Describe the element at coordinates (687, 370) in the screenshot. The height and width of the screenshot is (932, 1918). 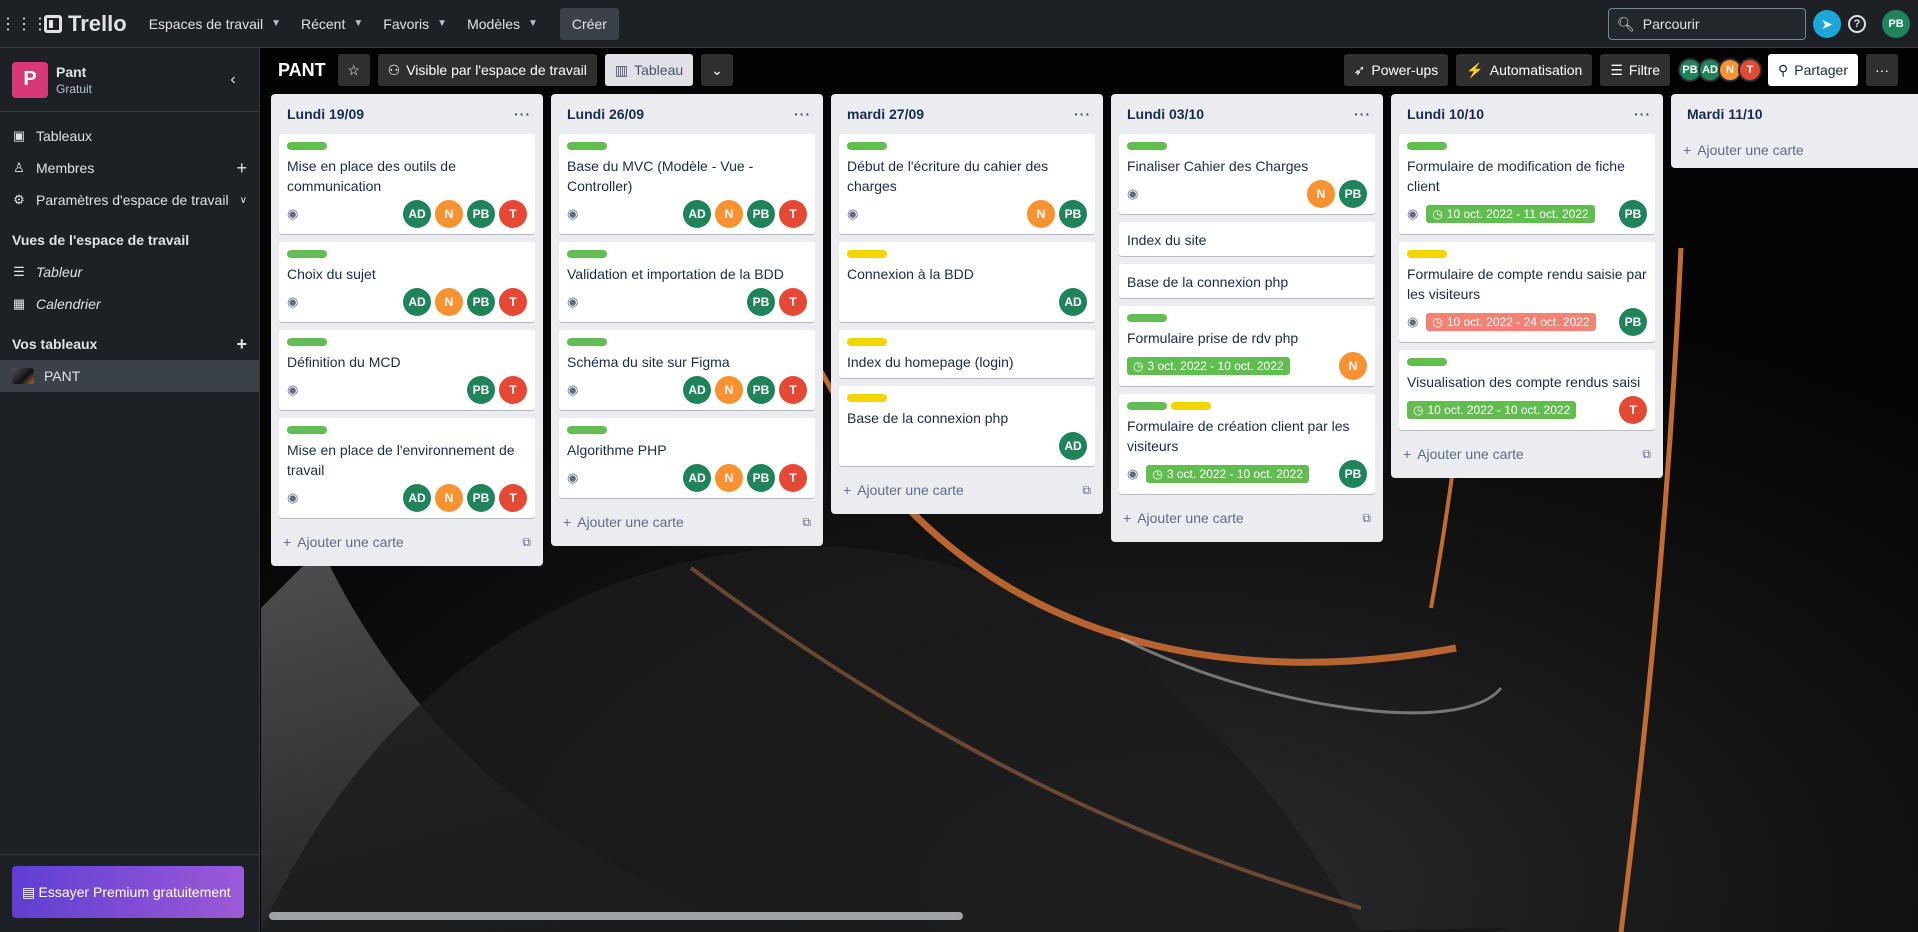
I see `card: Schéma du site sur Figma ◉ AD N PB T` at that location.